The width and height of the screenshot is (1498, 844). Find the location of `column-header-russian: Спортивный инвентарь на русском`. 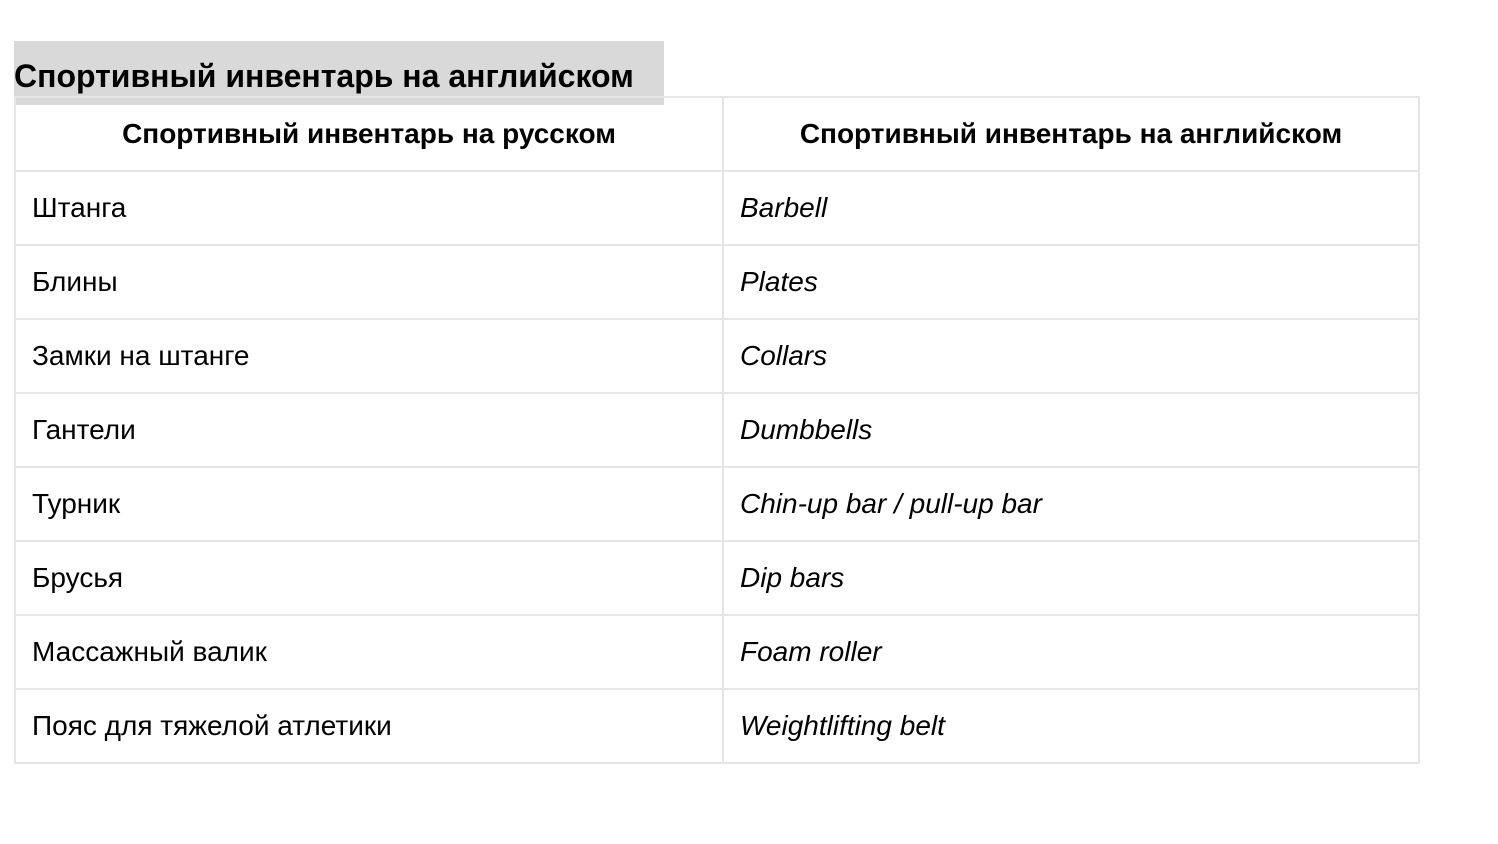

column-header-russian: Спортивный инвентарь на русском is located at coordinates (369, 134).